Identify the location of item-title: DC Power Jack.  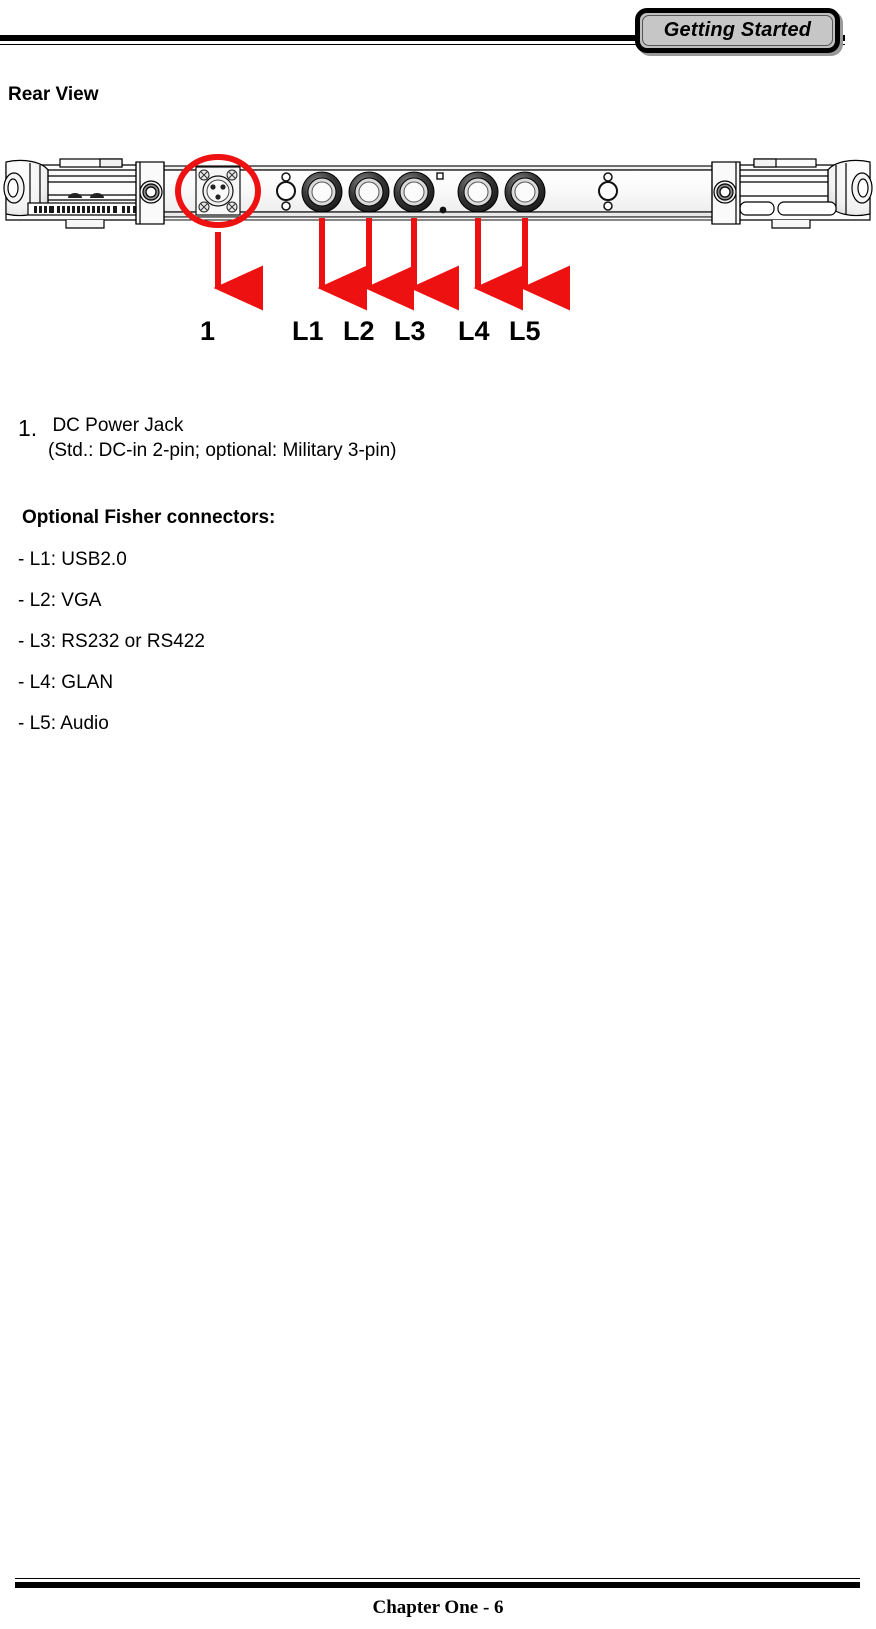
(118, 425).